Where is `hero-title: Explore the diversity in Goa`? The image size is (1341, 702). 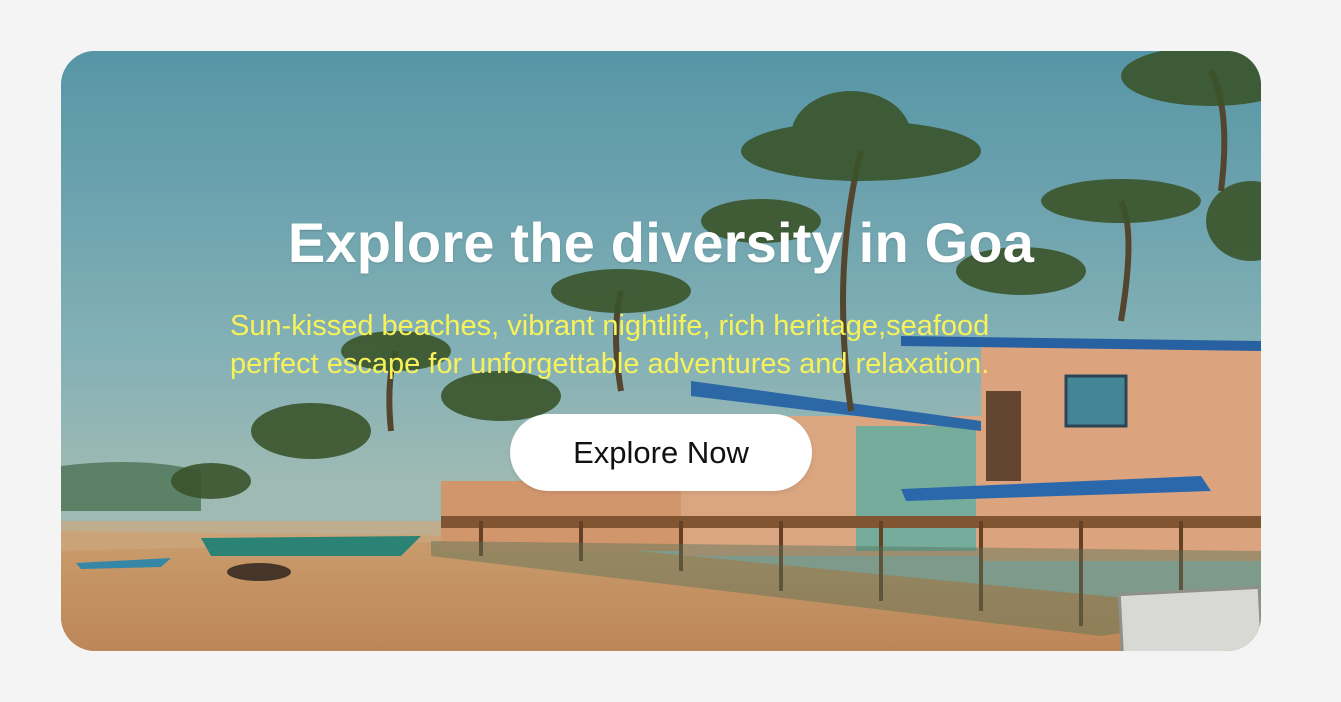 hero-title: Explore the diversity in Goa is located at coordinates (661, 242).